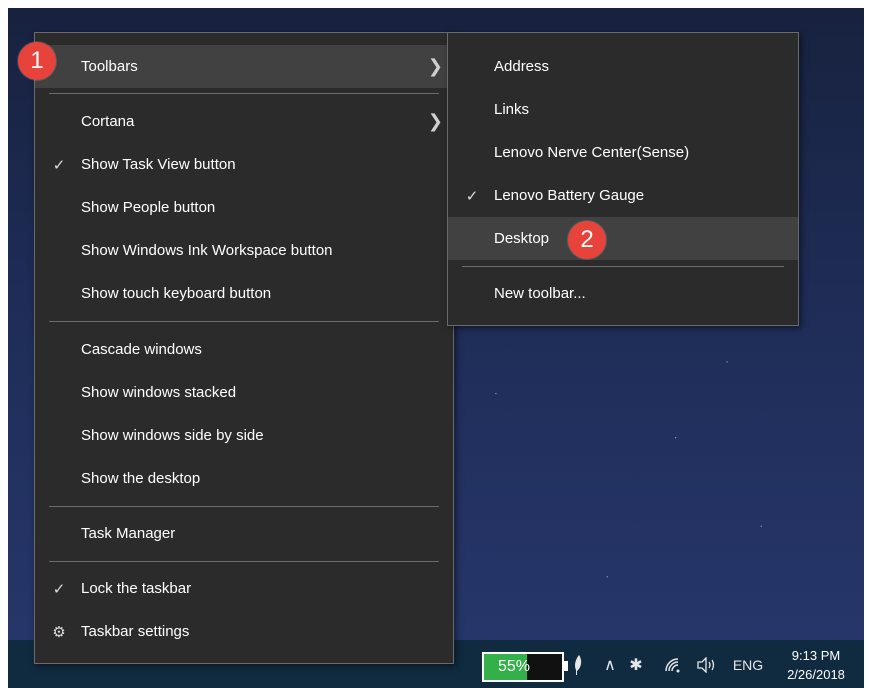  Describe the element at coordinates (623, 109) in the screenshot. I see `submenu-item-links: Links` at that location.